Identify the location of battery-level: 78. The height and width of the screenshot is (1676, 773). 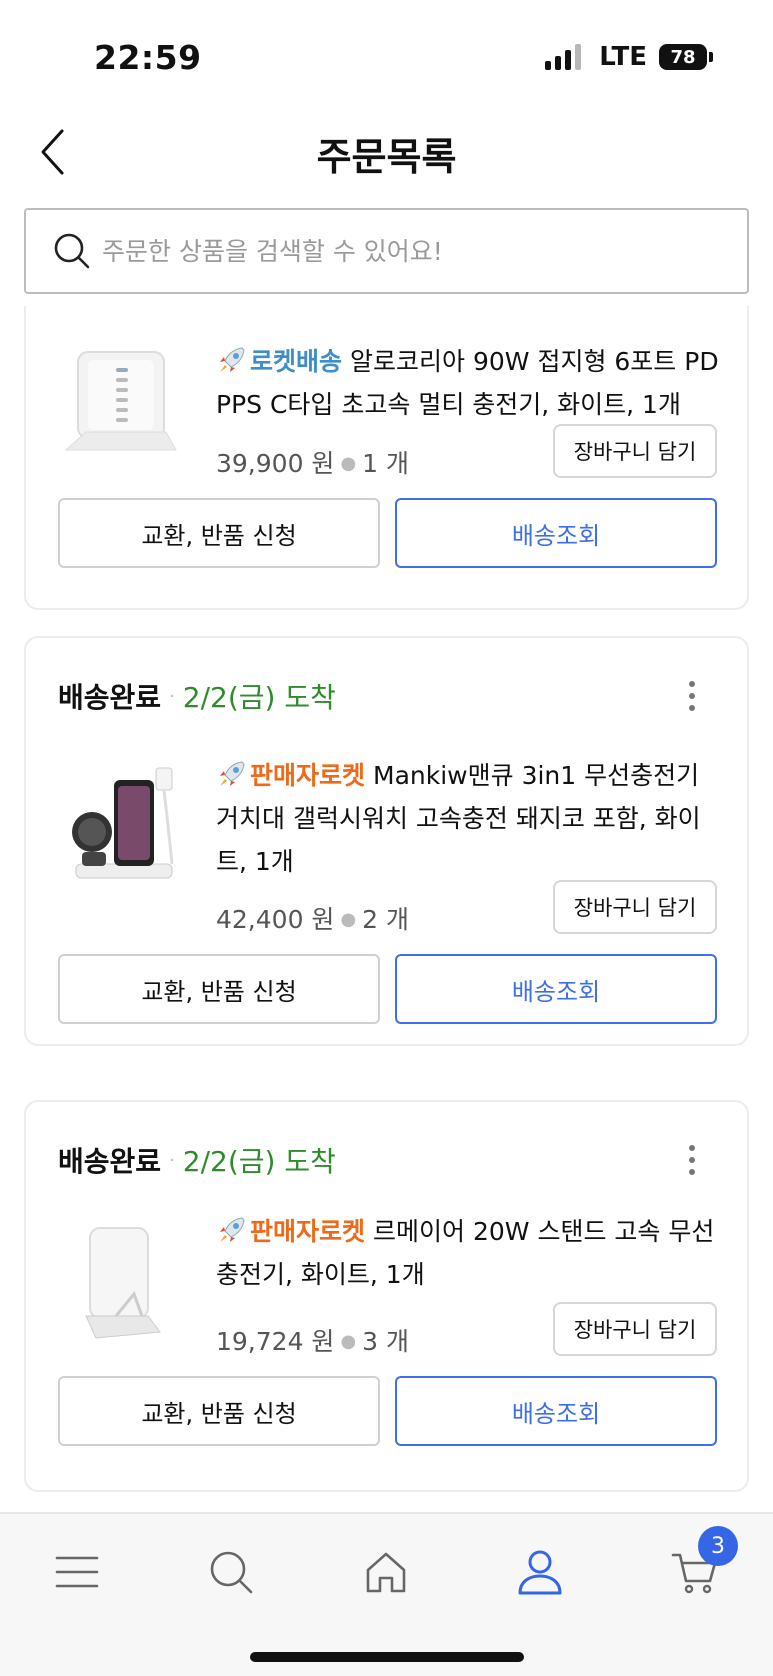
(683, 57).